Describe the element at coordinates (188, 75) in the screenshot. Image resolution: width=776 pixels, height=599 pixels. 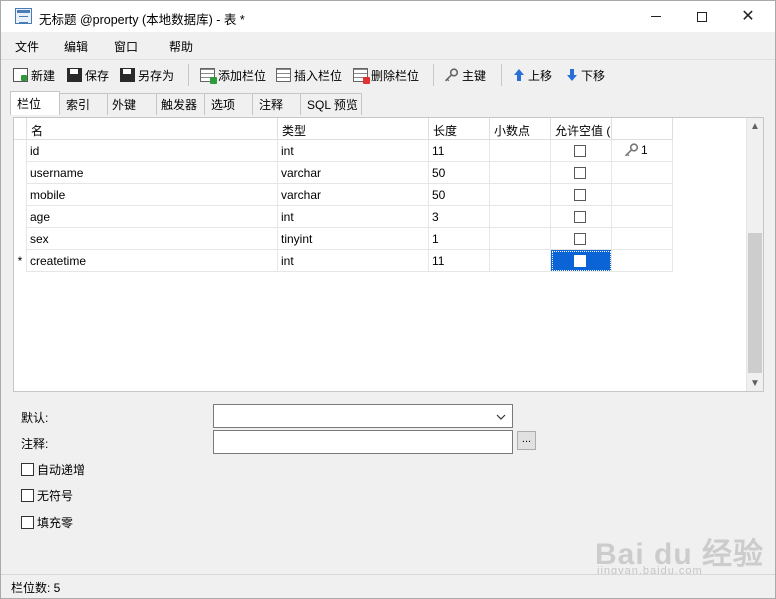
I see `toolbar-separator` at that location.